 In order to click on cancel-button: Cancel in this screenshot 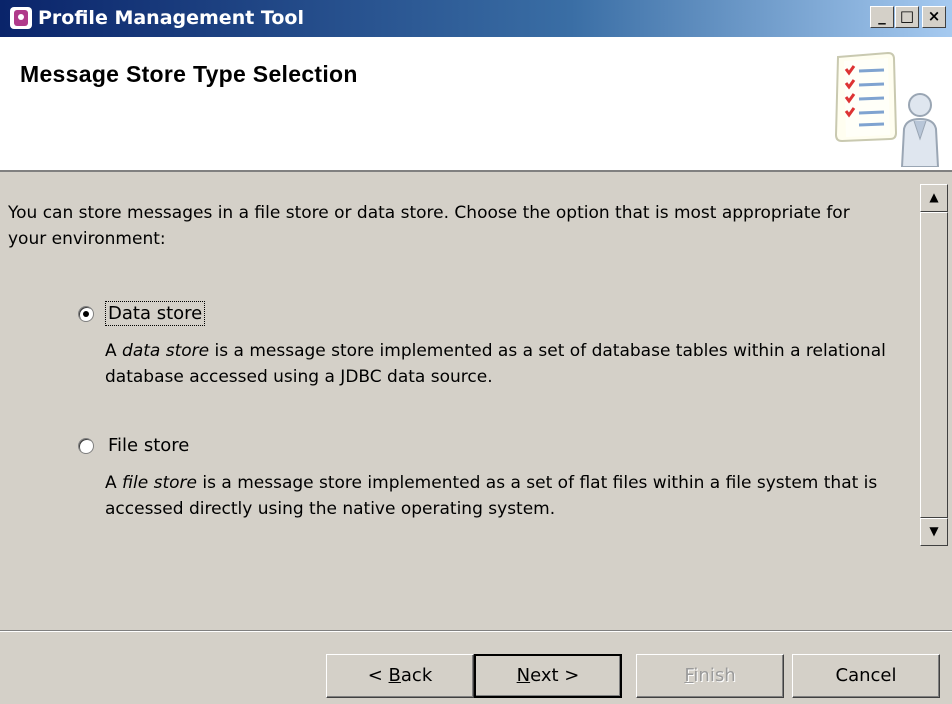, I will do `click(866, 676)`.